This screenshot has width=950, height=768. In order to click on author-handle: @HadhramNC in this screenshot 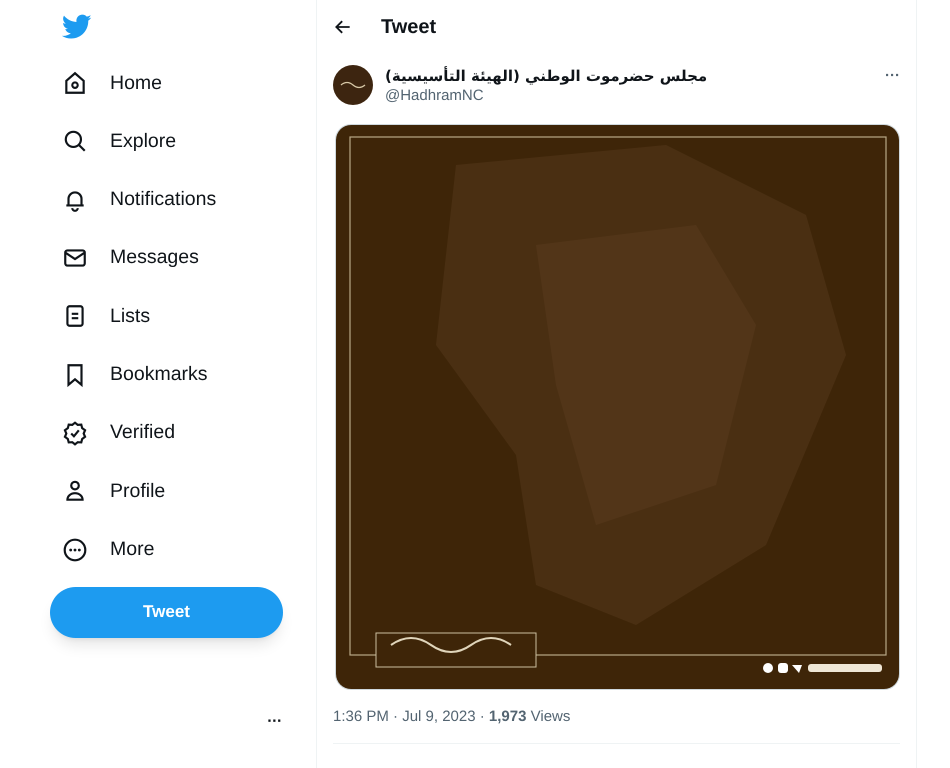, I will do `click(629, 96)`.